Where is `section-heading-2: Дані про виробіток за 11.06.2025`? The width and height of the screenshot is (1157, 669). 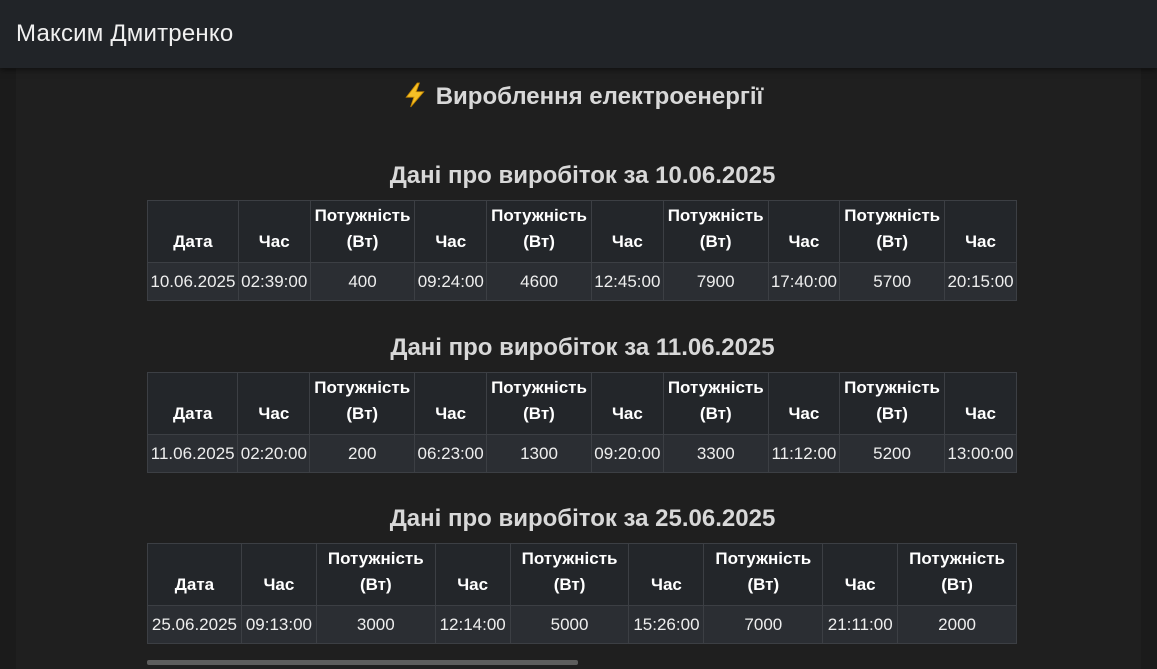
section-heading-2: Дані про виробіток за 11.06.2025 is located at coordinates (582, 347).